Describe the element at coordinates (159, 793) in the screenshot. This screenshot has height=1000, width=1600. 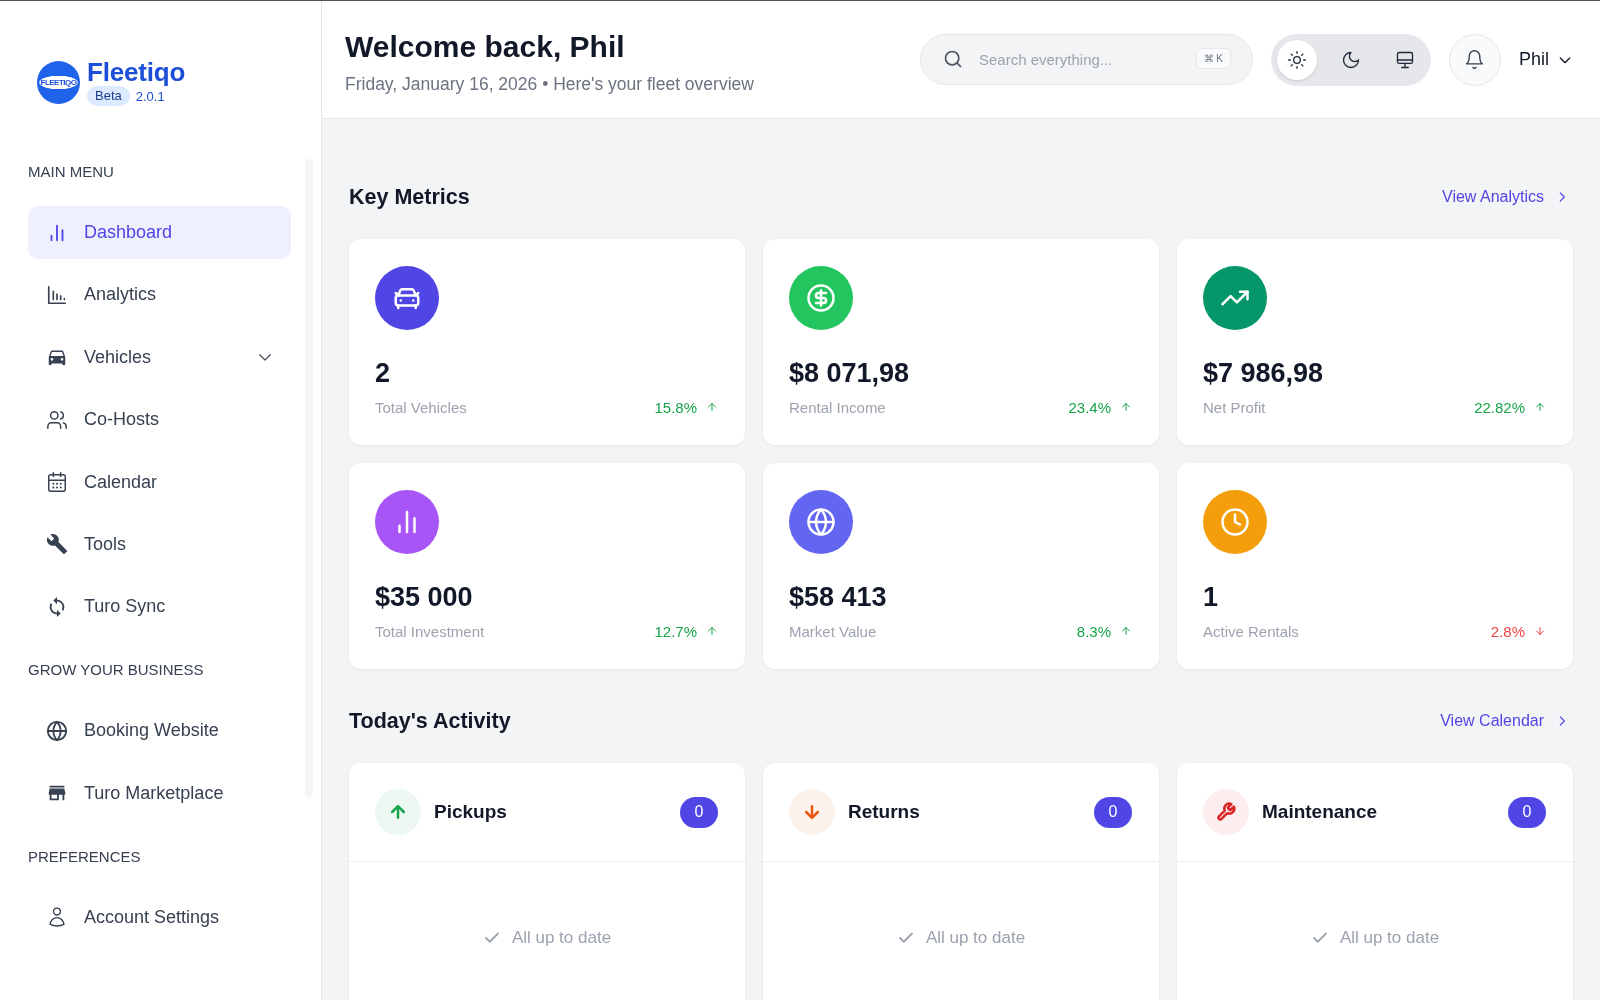
I see `nav-item: Turo Marketplace` at that location.